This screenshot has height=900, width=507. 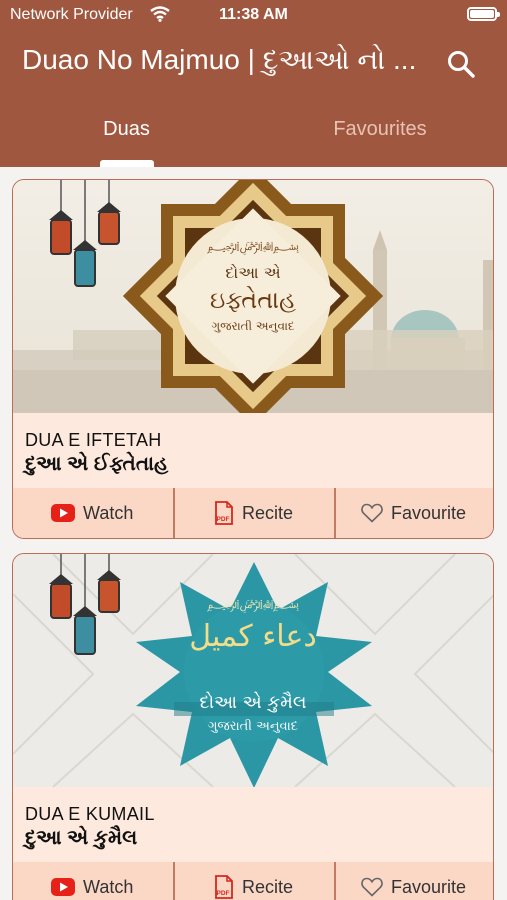 What do you see at coordinates (93, 440) in the screenshot?
I see `dua-title-english: DUA E IFTETAH` at bounding box center [93, 440].